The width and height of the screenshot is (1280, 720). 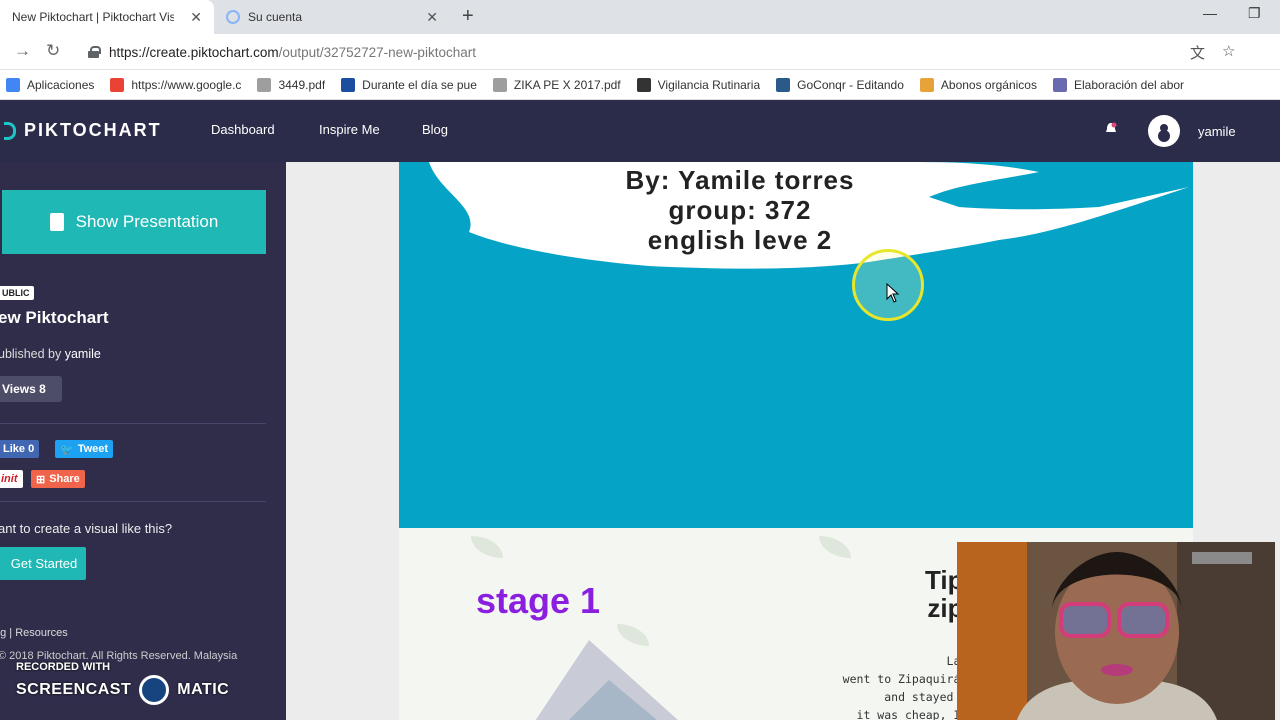 I want to click on webcam-image, so click(x=1116, y=631).